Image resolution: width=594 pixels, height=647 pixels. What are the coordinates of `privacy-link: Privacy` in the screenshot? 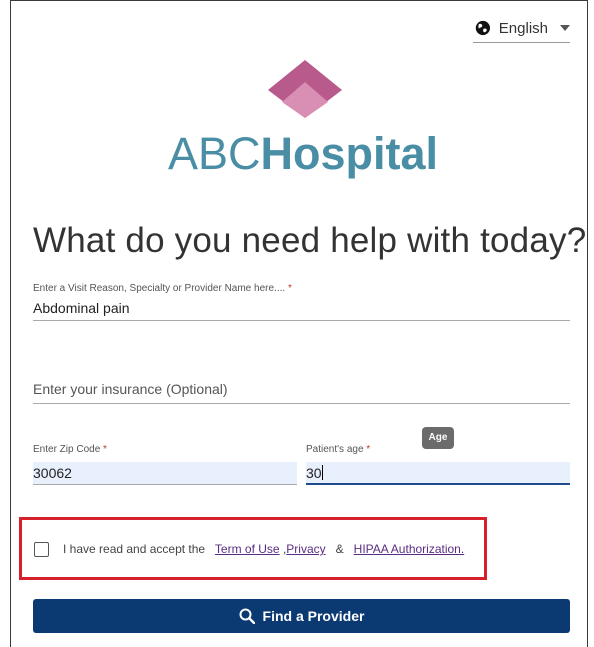 It's located at (305, 549).